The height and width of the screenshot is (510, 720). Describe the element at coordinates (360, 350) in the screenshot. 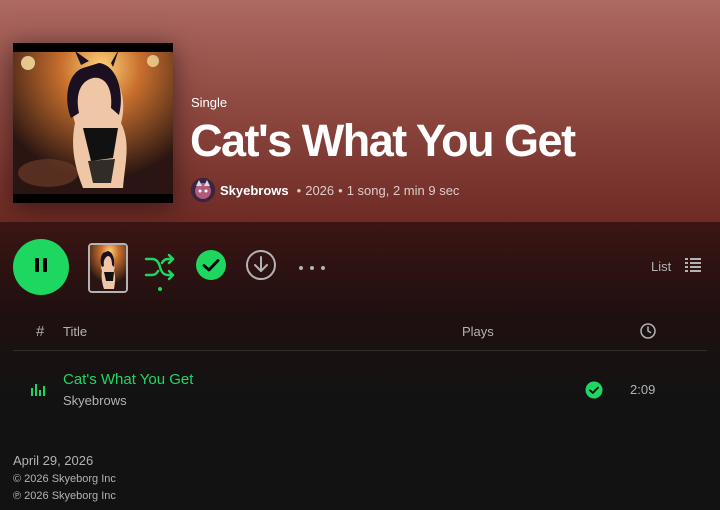

I see `tracklist-divider` at that location.